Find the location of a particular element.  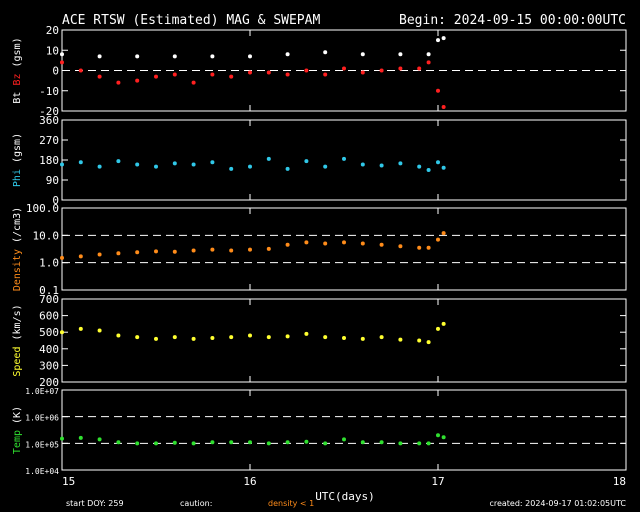

density-ylabel-part-1: (/cm3) is located at coordinates (17, 228).